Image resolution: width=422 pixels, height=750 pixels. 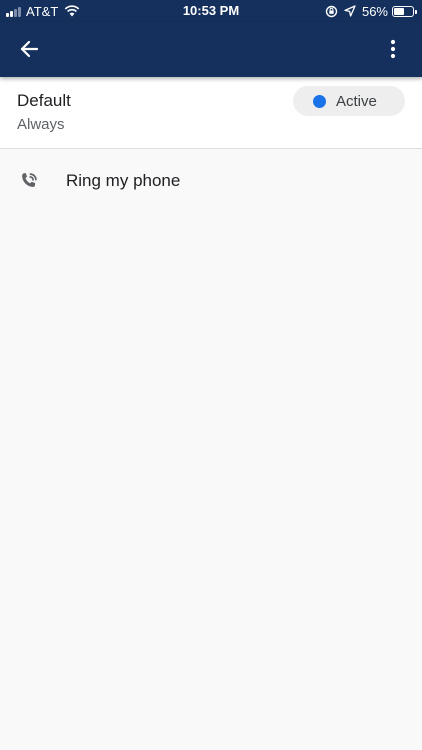 I want to click on list-item-label: Ring my phone, so click(x=123, y=180).